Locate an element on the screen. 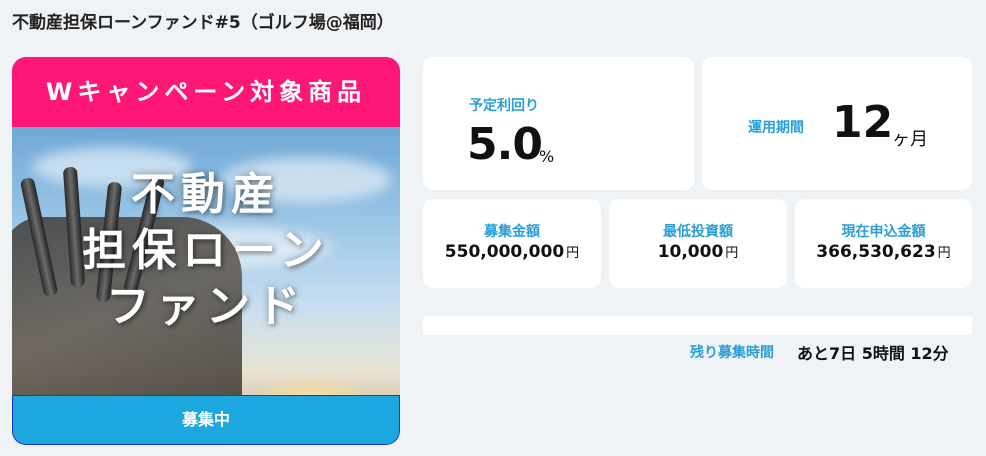 The width and height of the screenshot is (986, 456). target-amount-card: 募集金額 550,000,000 円 is located at coordinates (512, 243).